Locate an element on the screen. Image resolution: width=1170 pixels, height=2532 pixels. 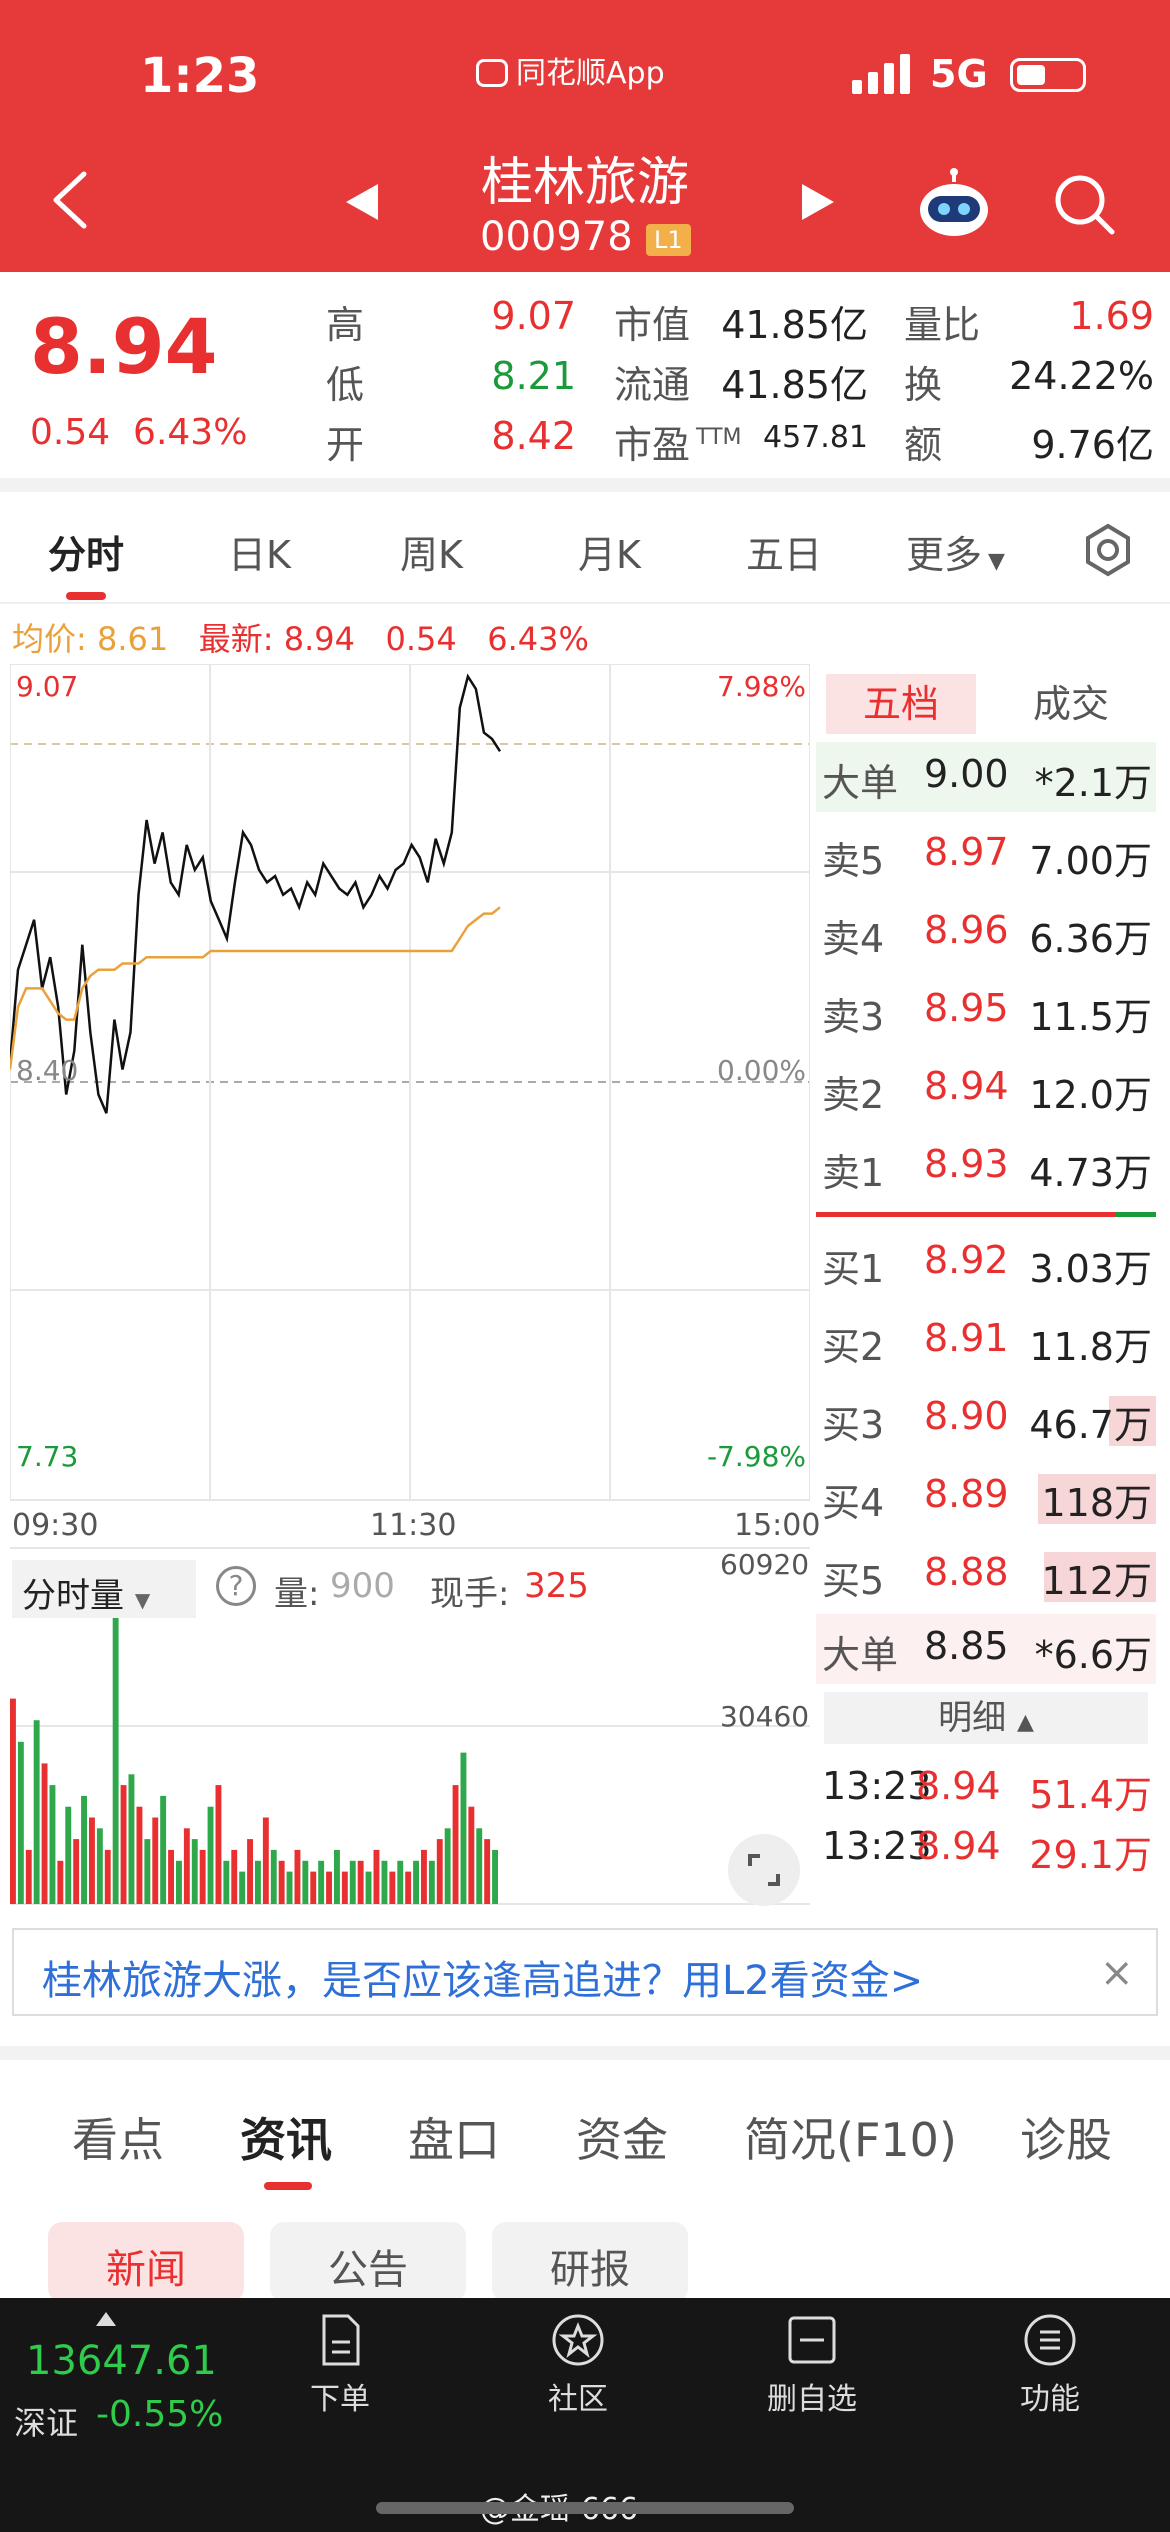
nav-order: 下单 is located at coordinates (340, 2365).